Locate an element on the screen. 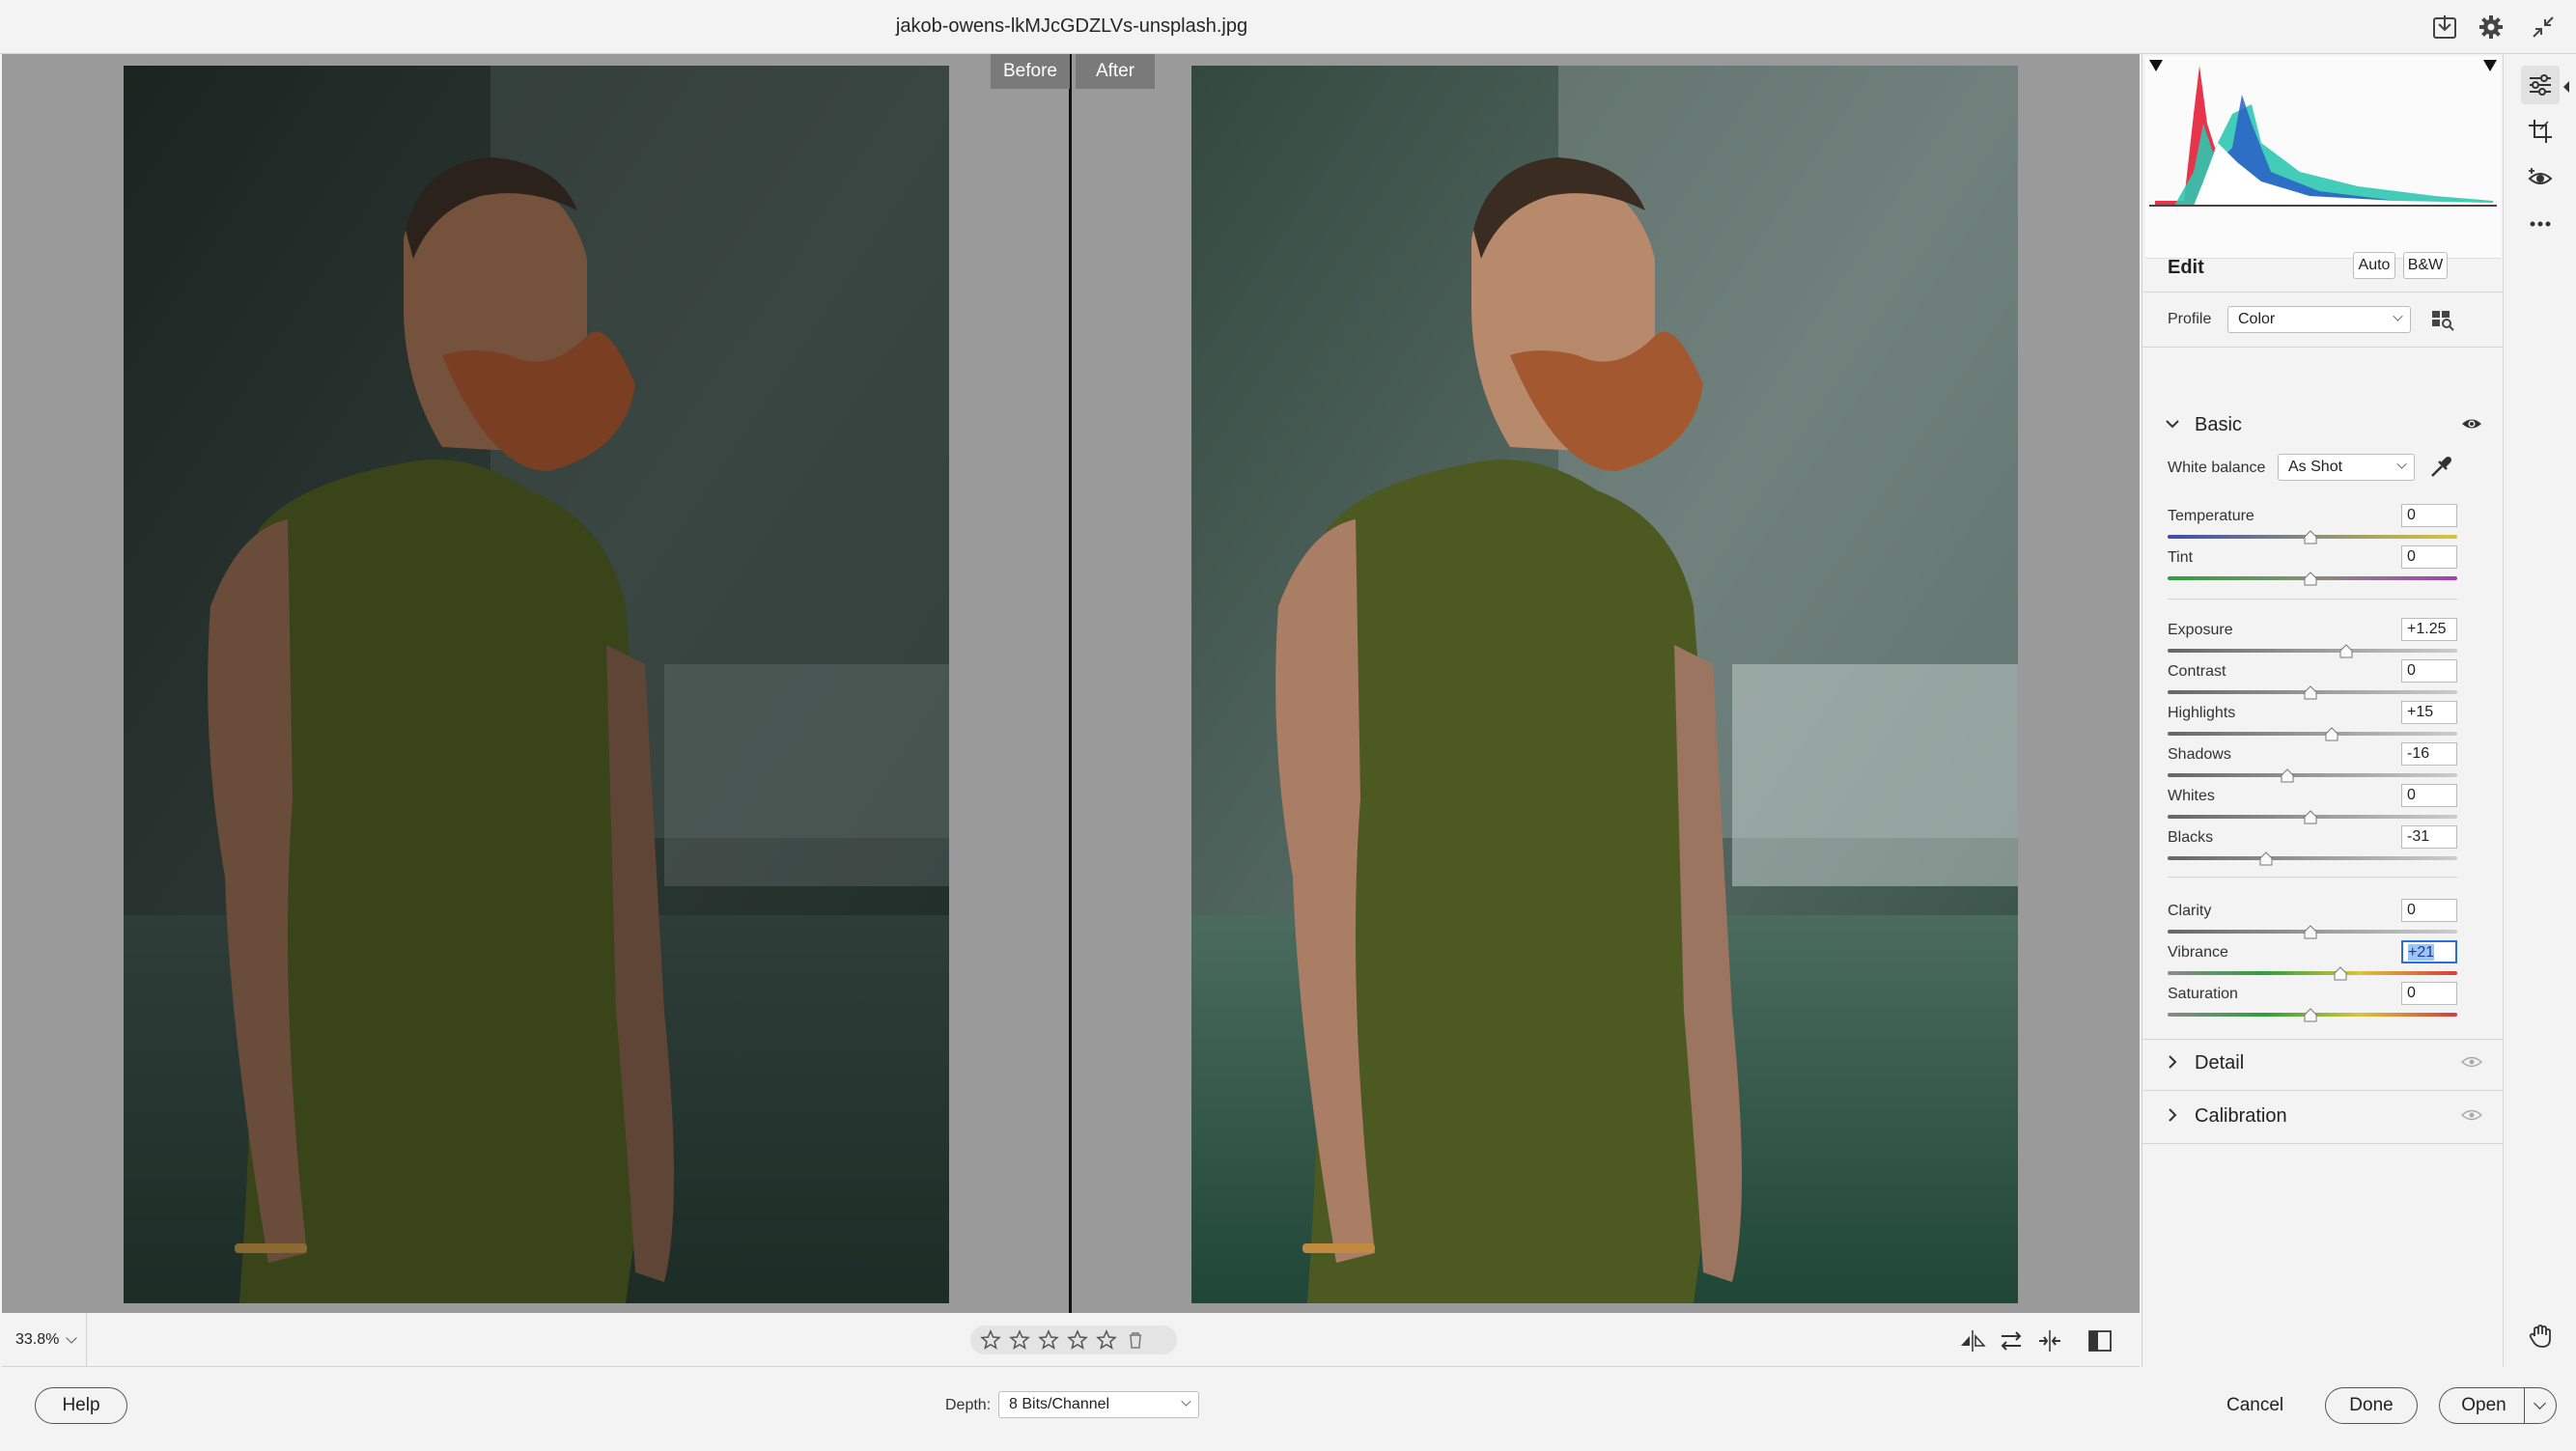 The width and height of the screenshot is (2576, 1451). trash-icon is located at coordinates (1136, 1340).